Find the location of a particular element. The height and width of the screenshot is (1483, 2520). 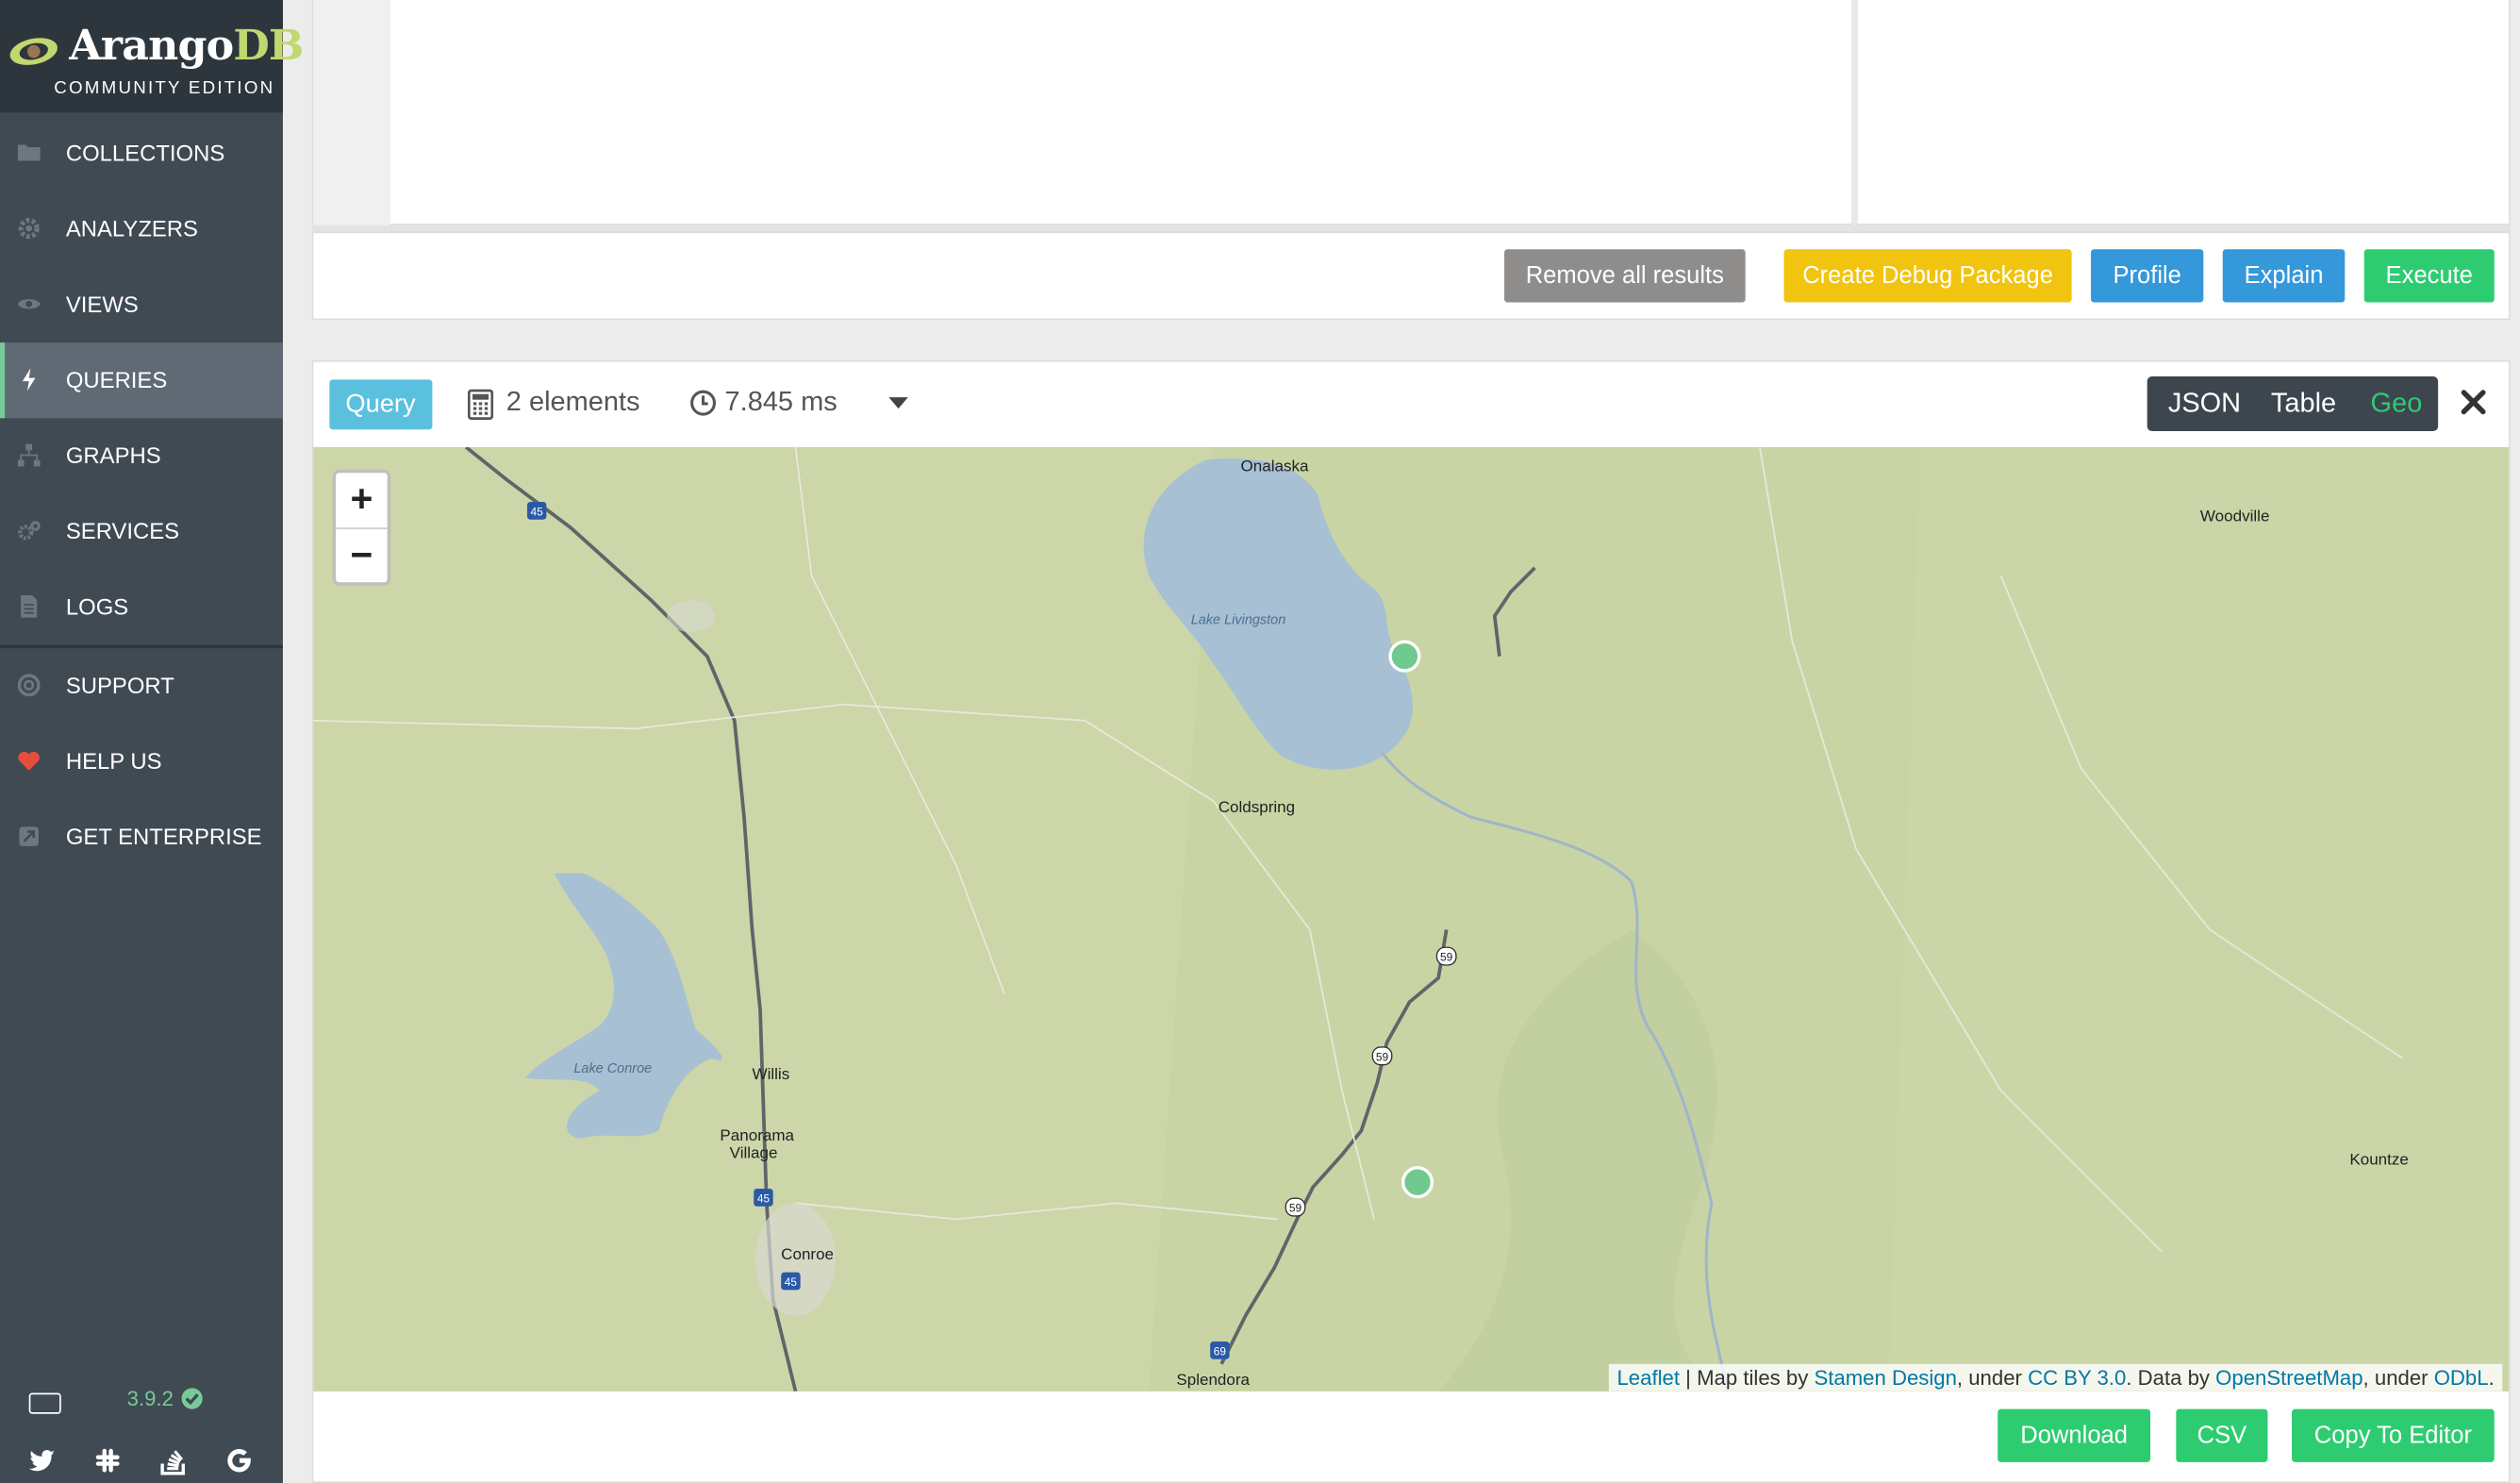

sidebar-item-analyzers: ANALYZERS is located at coordinates (141, 230).